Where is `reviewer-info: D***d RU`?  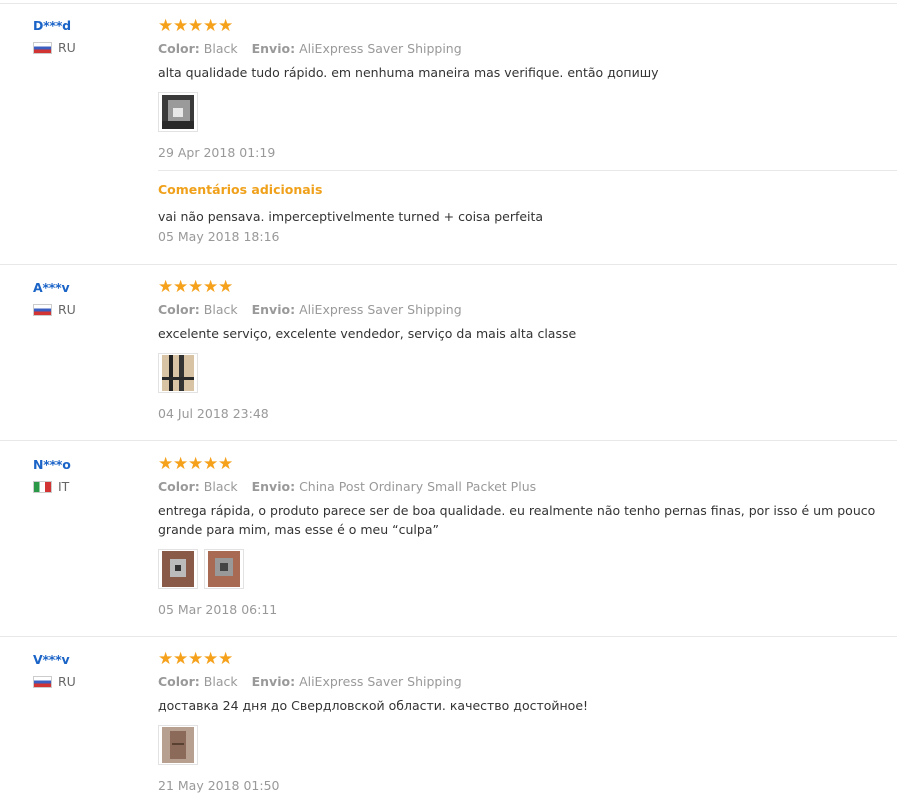
reviewer-info: D***d RU is located at coordinates (88, 36).